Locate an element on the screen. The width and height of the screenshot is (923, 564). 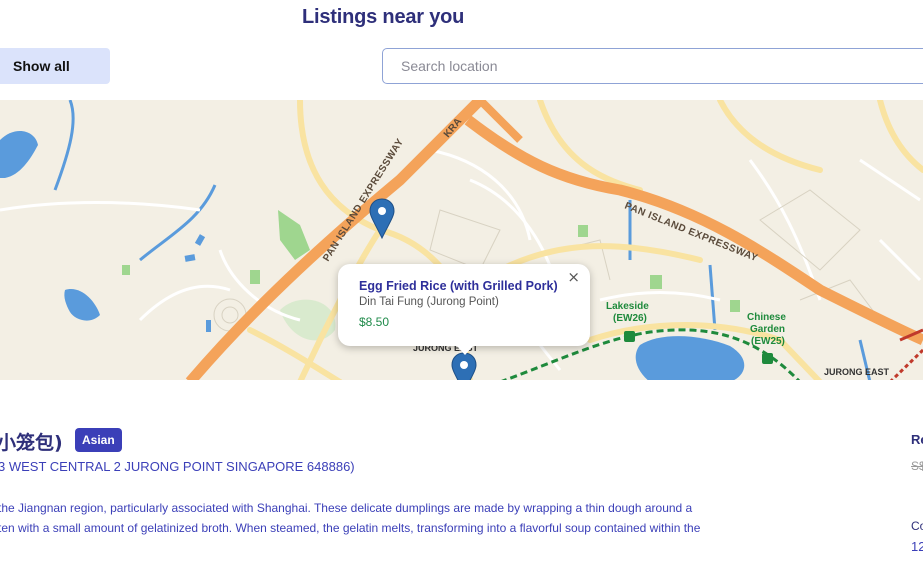
show-all-button: Show all is located at coordinates (55, 66).